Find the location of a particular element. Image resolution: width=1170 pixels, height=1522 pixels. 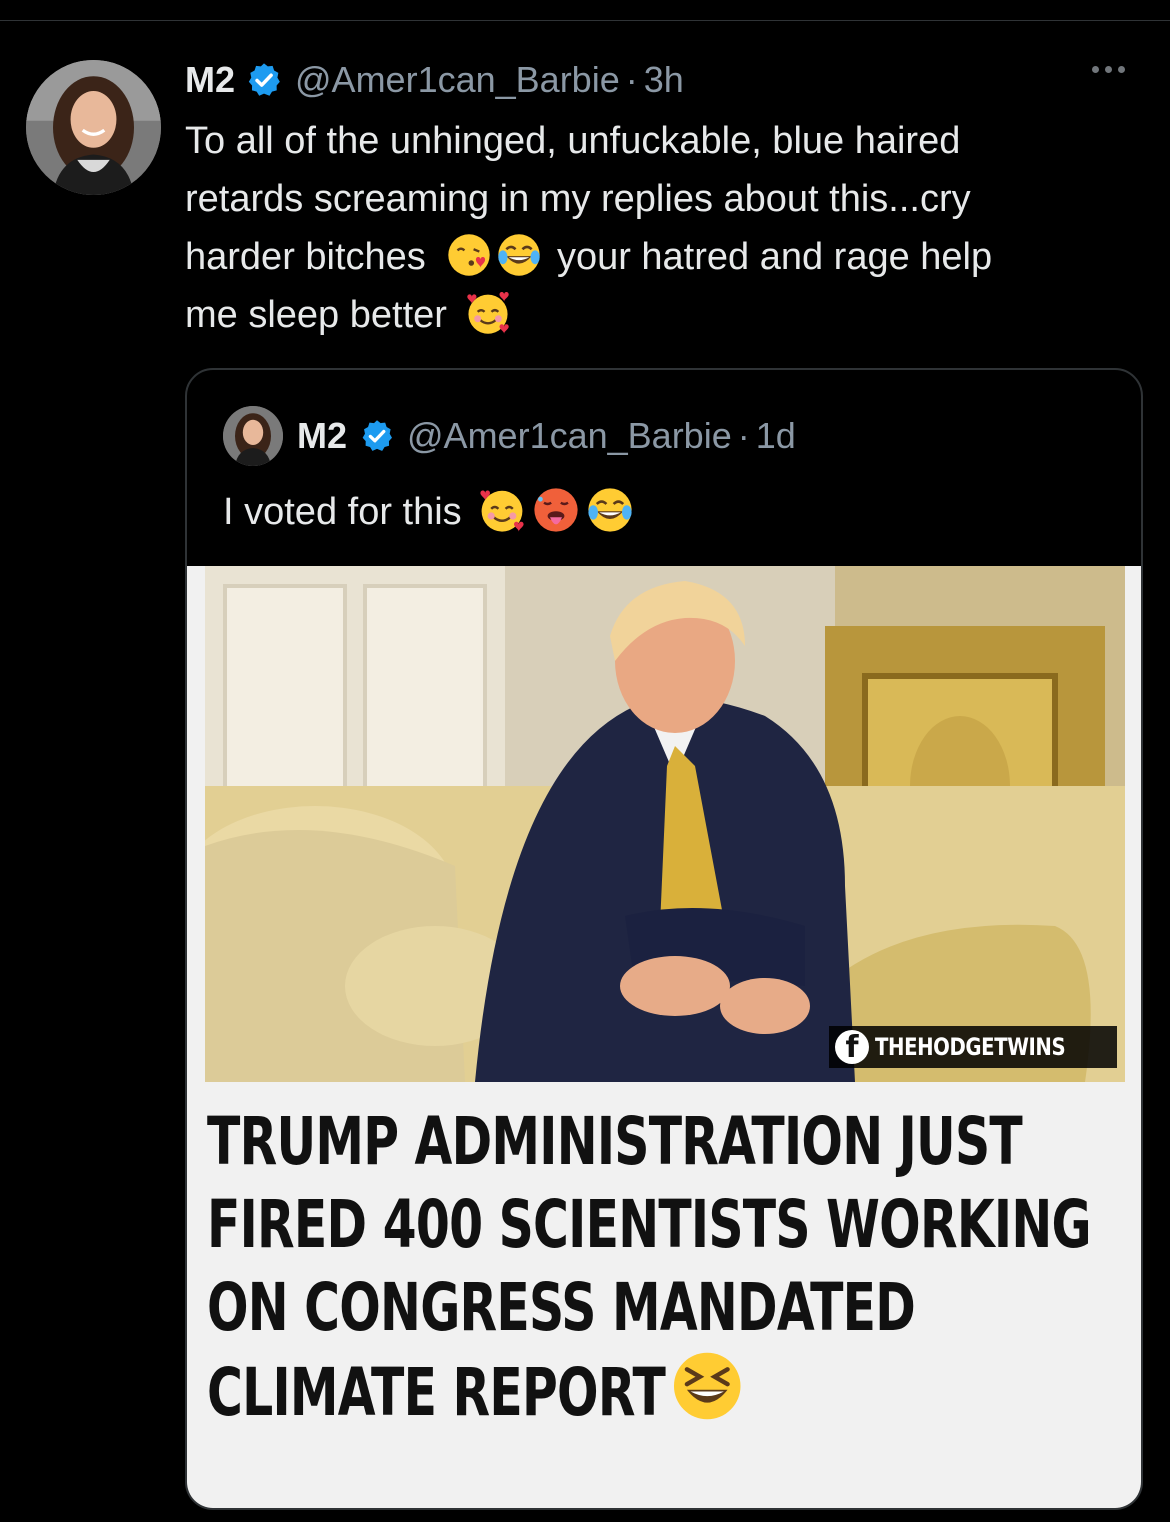

quoted-tweet-text-segment: I voted for this is located at coordinates (342, 512).